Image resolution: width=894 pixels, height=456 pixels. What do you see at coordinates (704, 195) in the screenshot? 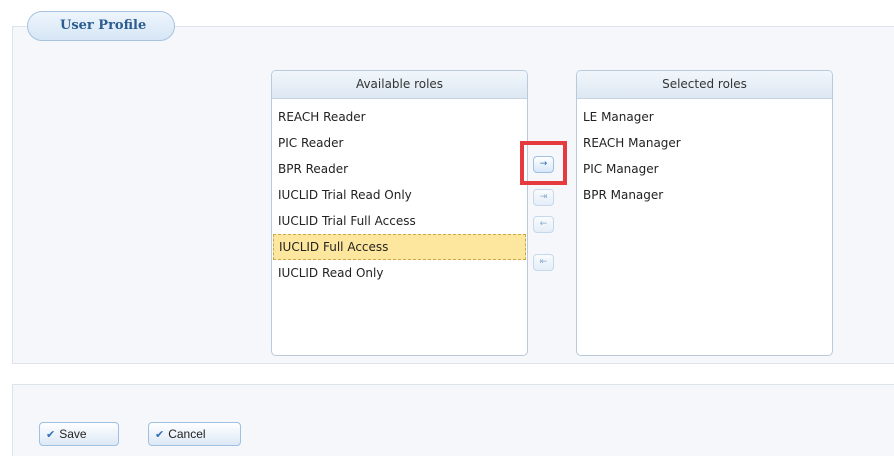
I see `selected-role-item: BPR Manager` at bounding box center [704, 195].